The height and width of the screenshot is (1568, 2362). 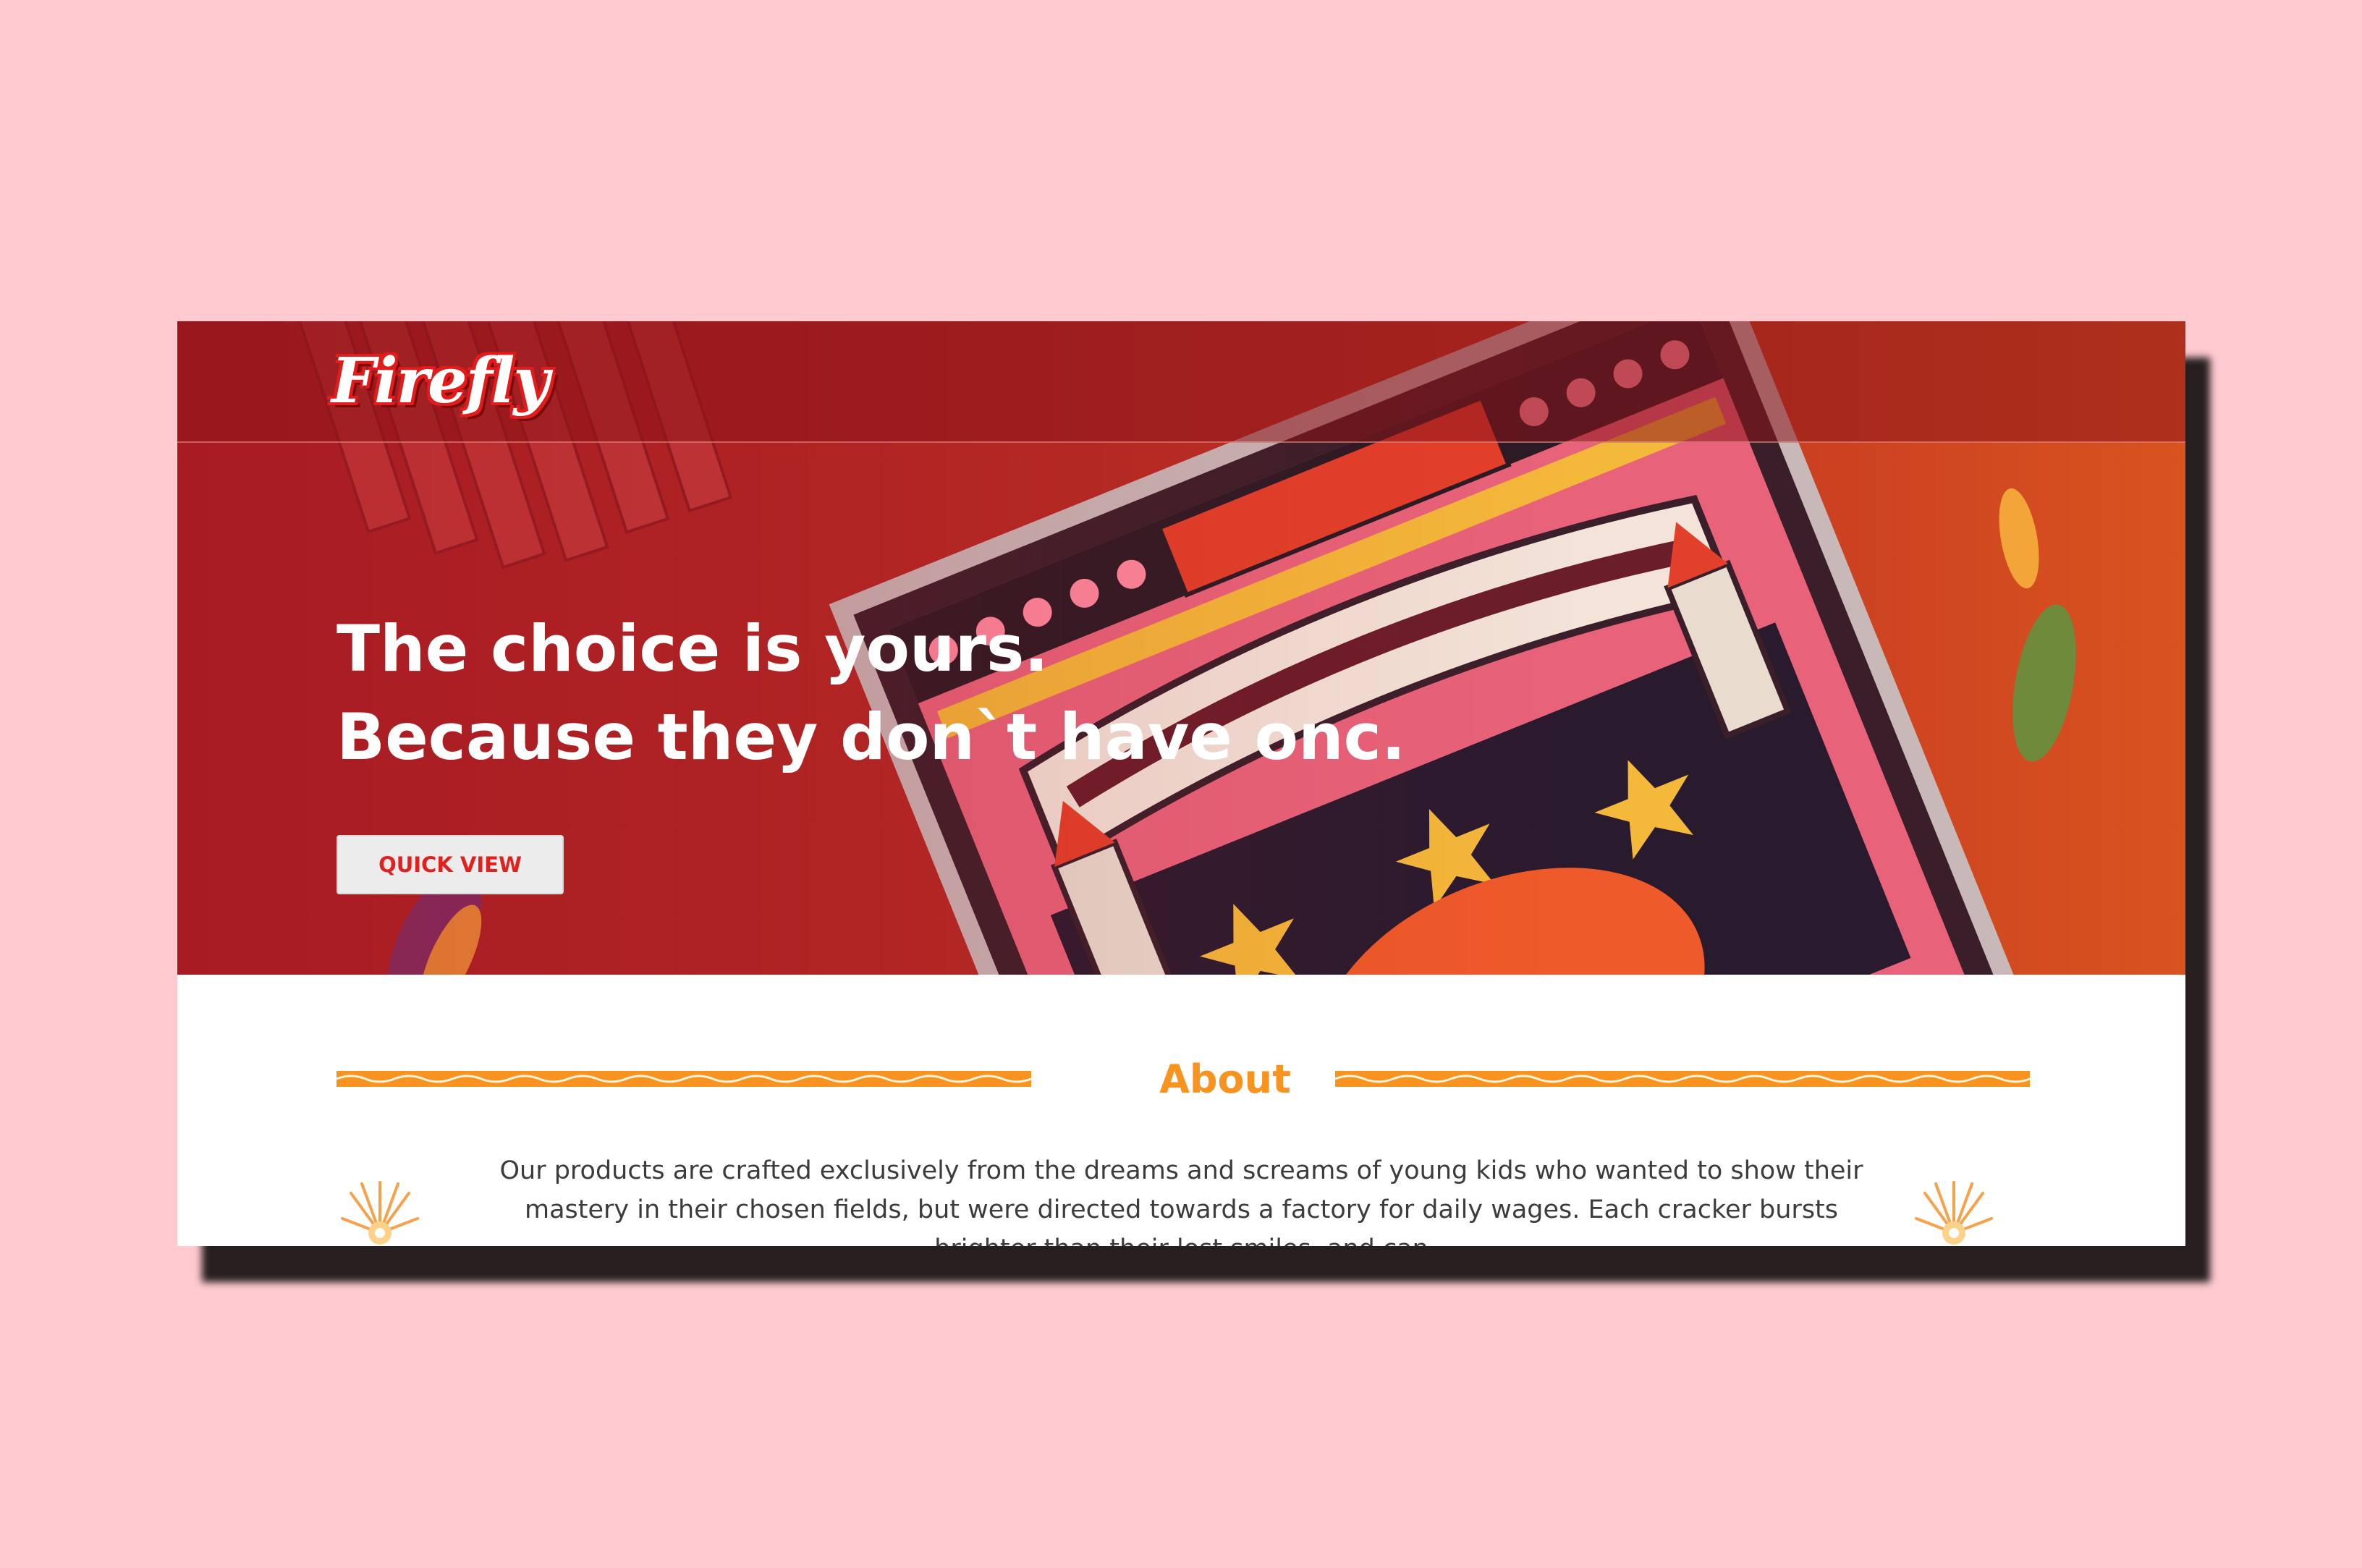 I want to click on about-divider-right, so click(x=1682, y=1079).